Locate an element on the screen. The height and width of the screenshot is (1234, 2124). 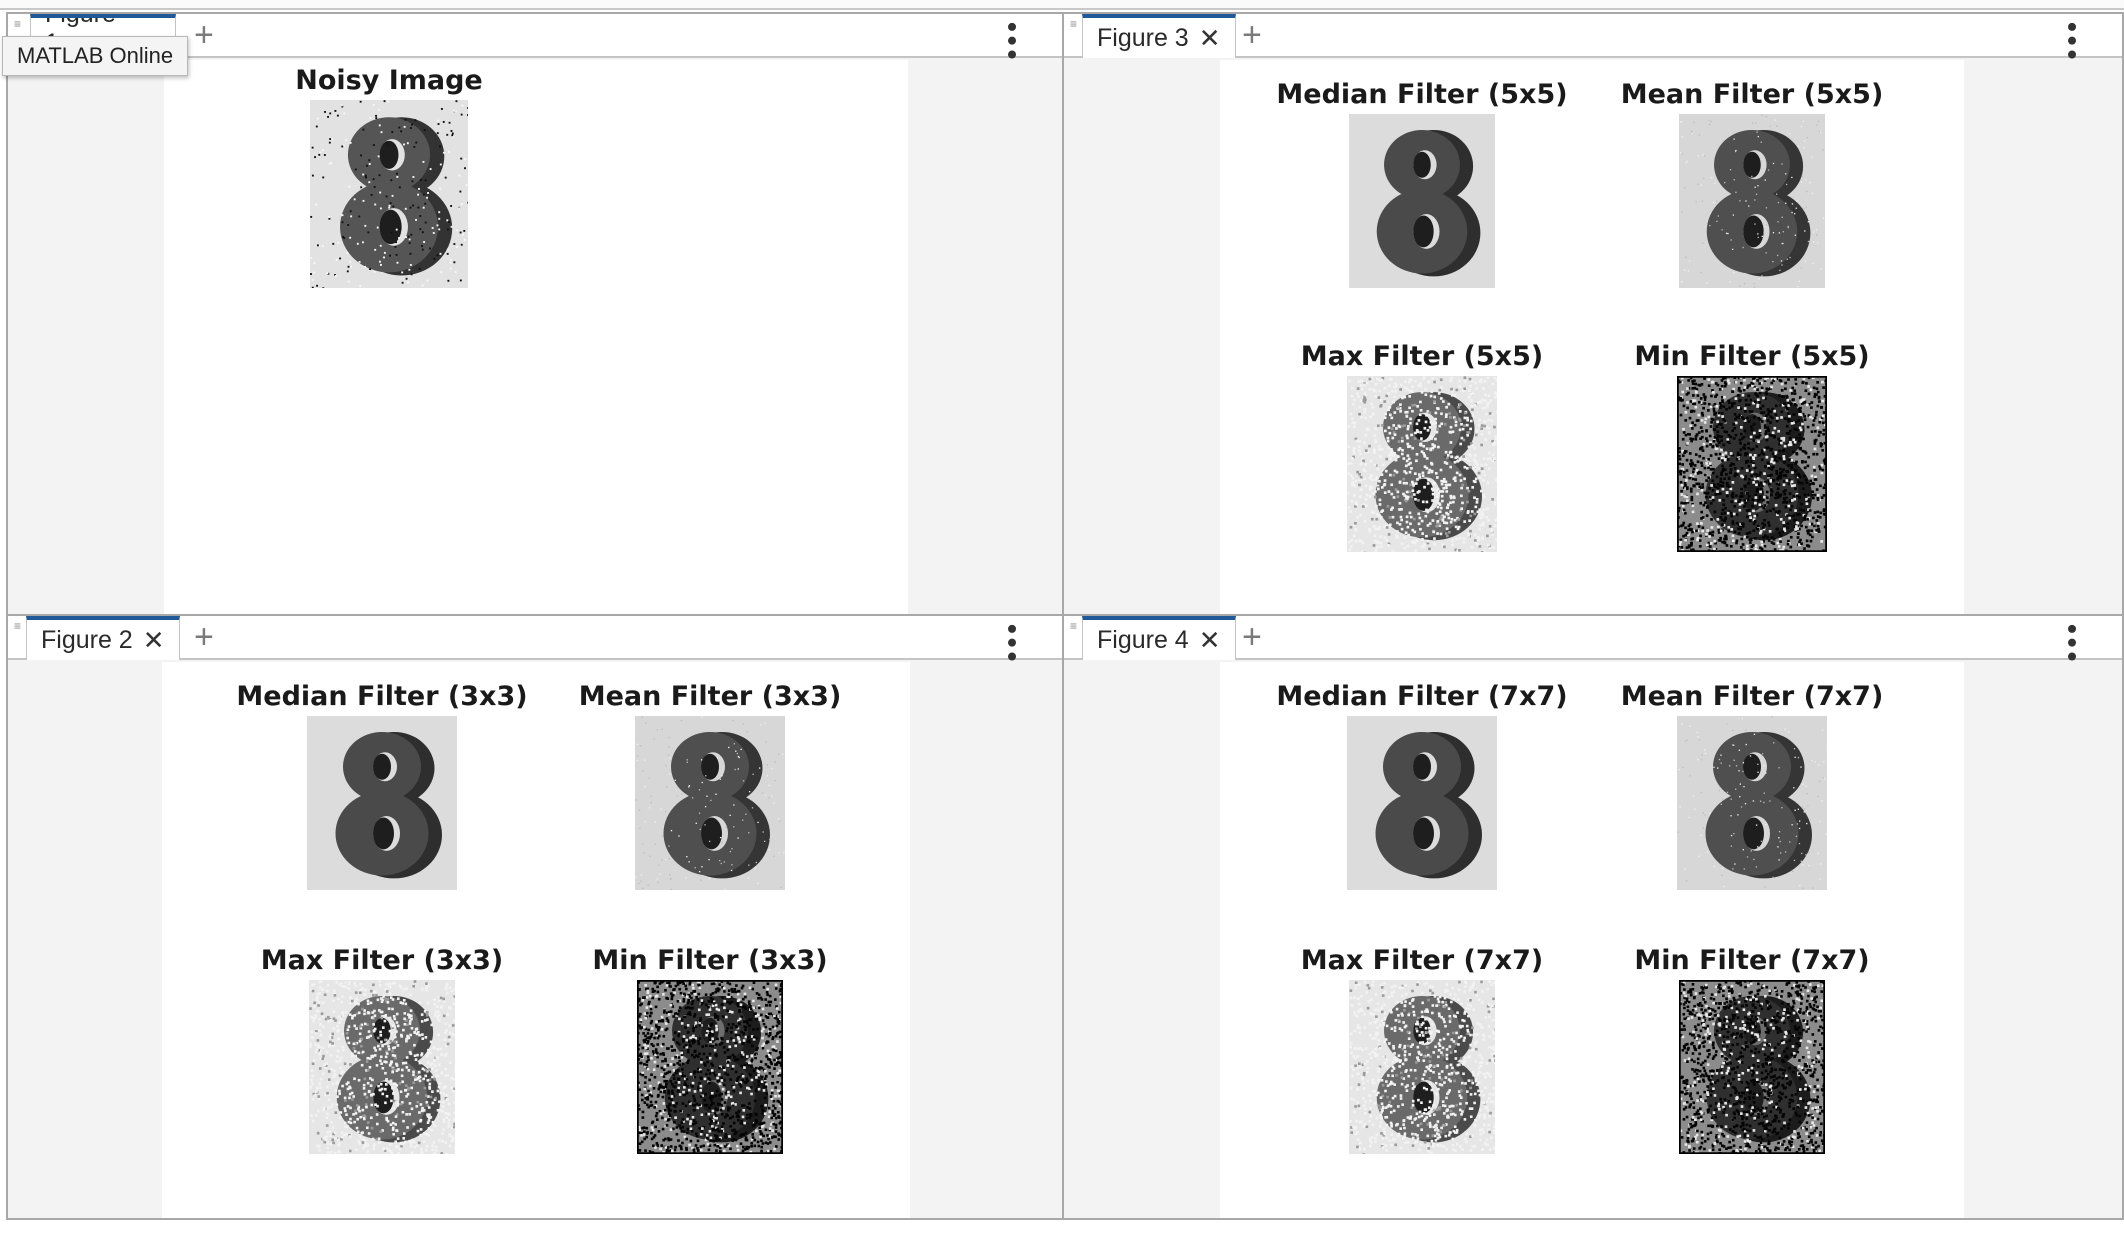
axes-max-filter: Max Filter (7x7) is located at coordinates (1422, 1049).